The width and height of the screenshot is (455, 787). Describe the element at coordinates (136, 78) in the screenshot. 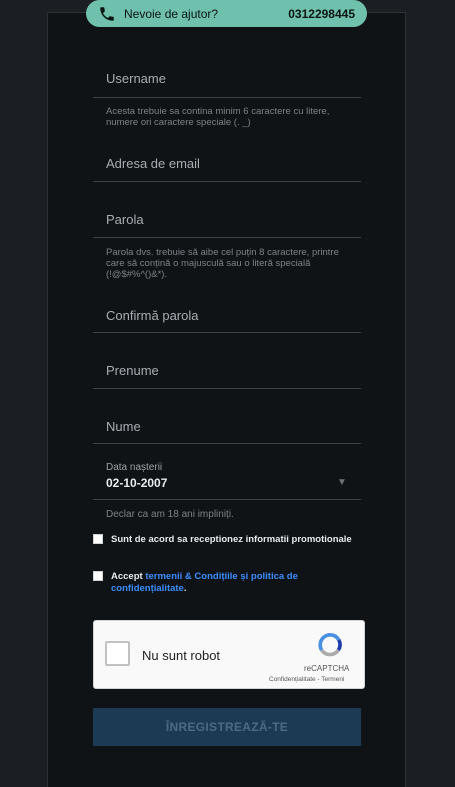

I see `username-label: Username` at that location.